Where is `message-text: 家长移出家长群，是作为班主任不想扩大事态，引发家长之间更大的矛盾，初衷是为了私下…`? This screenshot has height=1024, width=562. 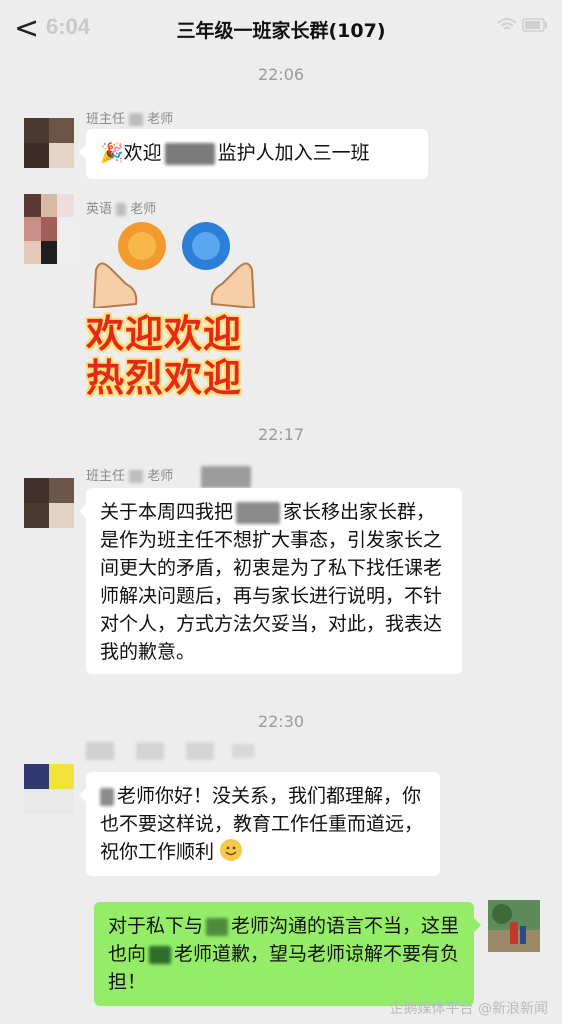 message-text: 家长移出家长群，是作为班主任不想扩大事态，引发家长之间更大的矛盾，初衷是为了私下… is located at coordinates (271, 582).